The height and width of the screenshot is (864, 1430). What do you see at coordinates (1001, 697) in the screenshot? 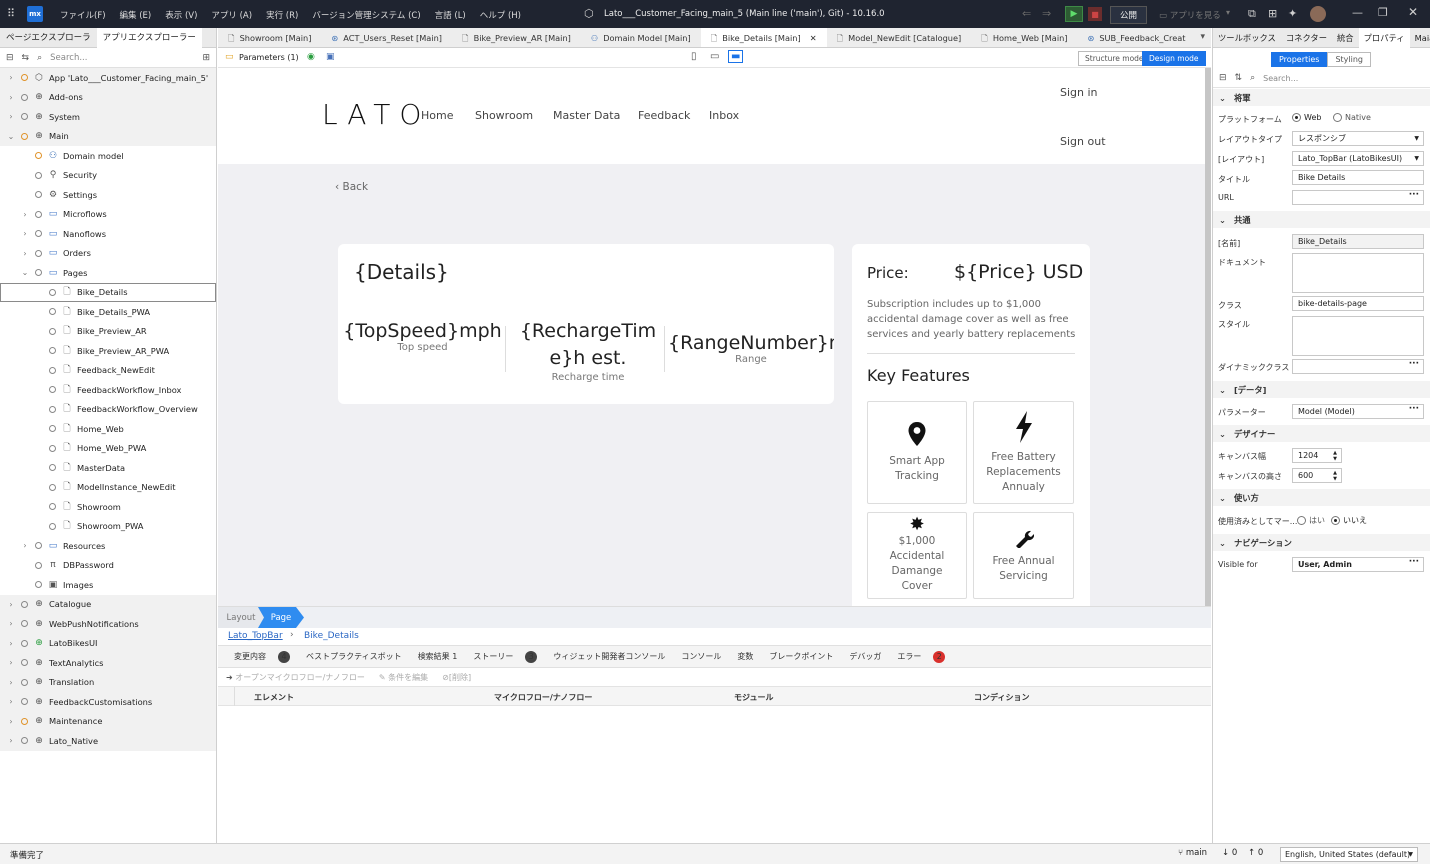
I see `col-condition: コンディション` at bounding box center [1001, 697].